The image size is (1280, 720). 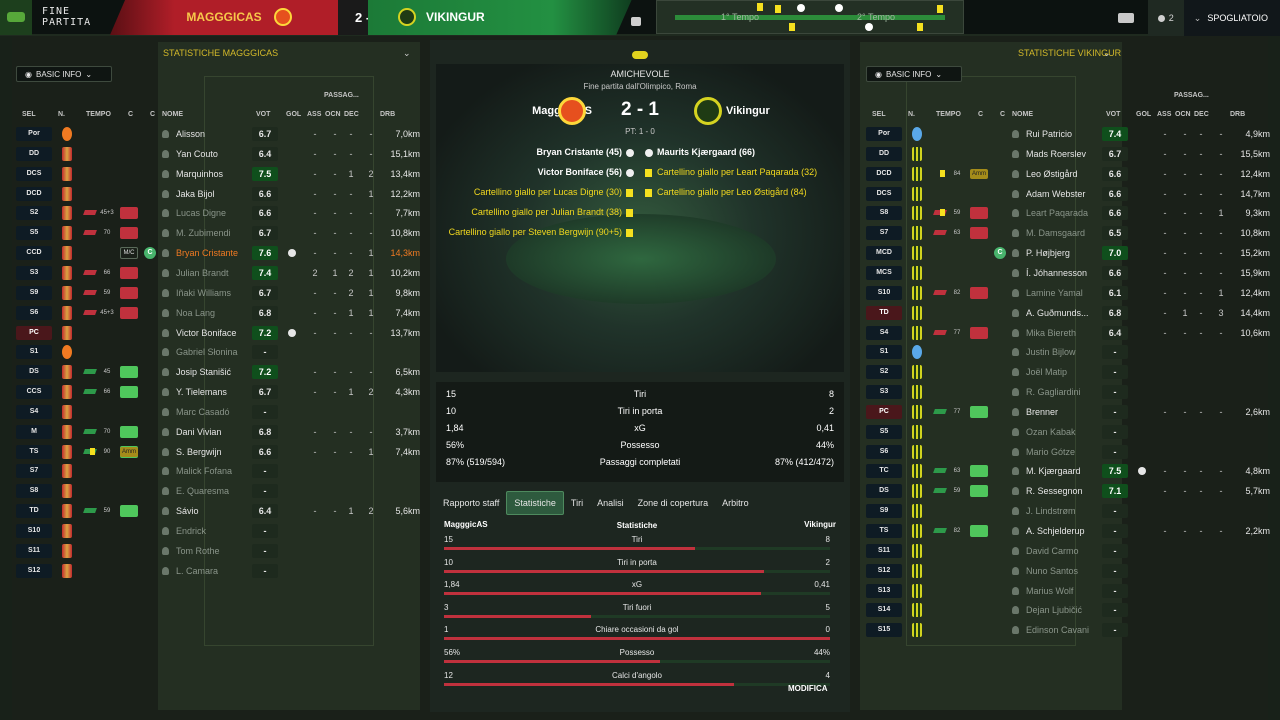 What do you see at coordinates (130, 114) in the screenshot?
I see `column-header-c1: C` at bounding box center [130, 114].